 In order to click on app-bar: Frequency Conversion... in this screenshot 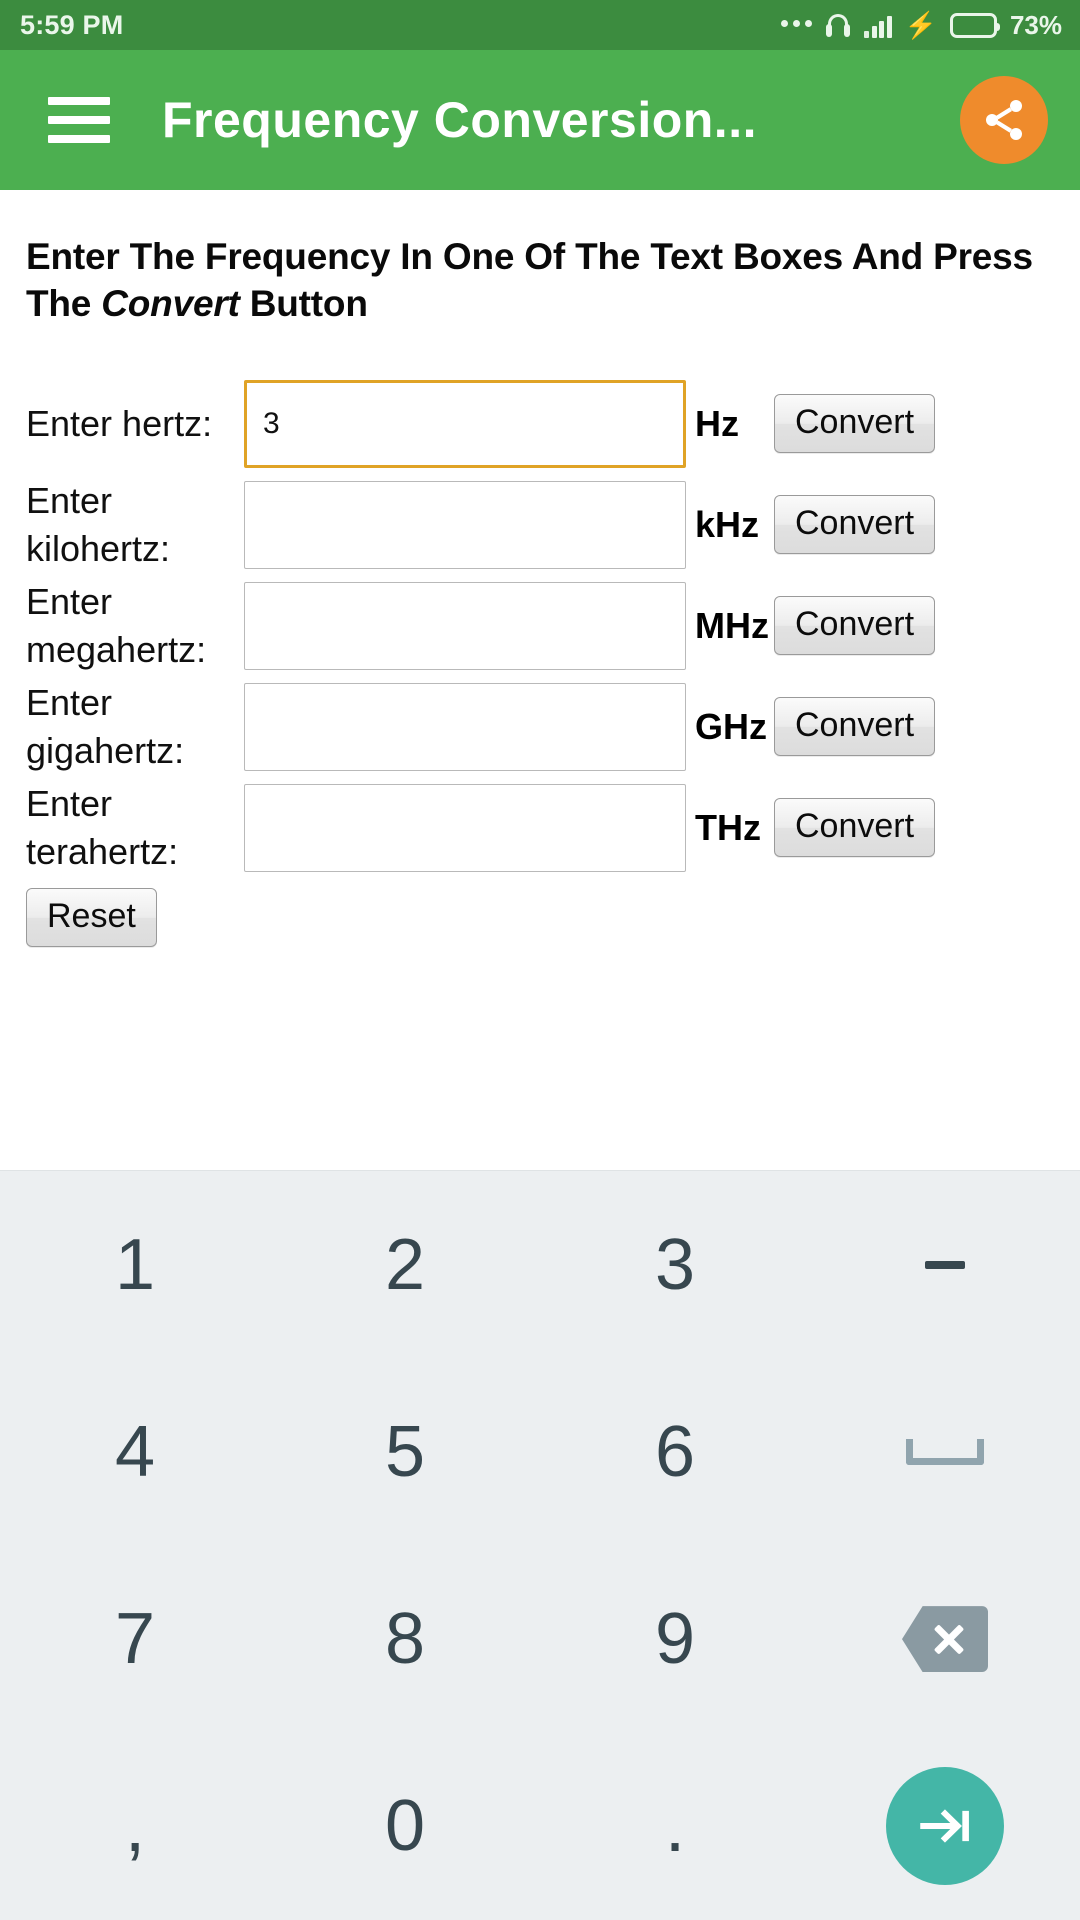, I will do `click(540, 120)`.